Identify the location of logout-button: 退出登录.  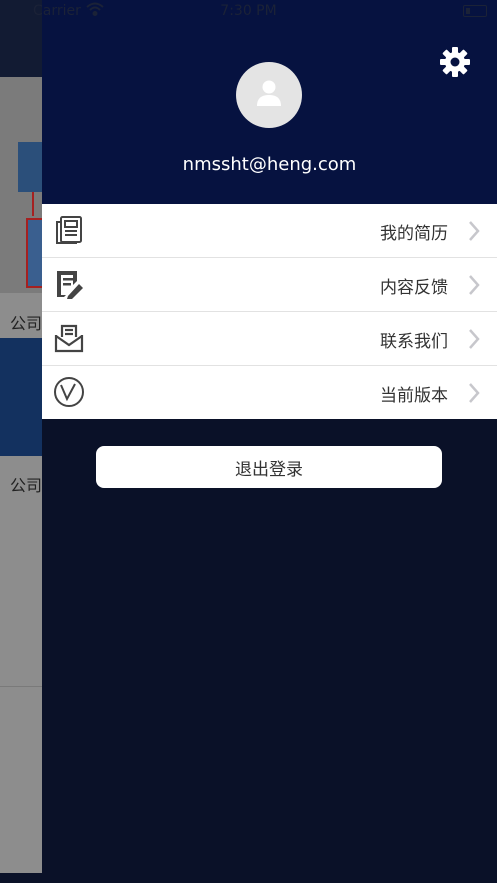
(269, 467).